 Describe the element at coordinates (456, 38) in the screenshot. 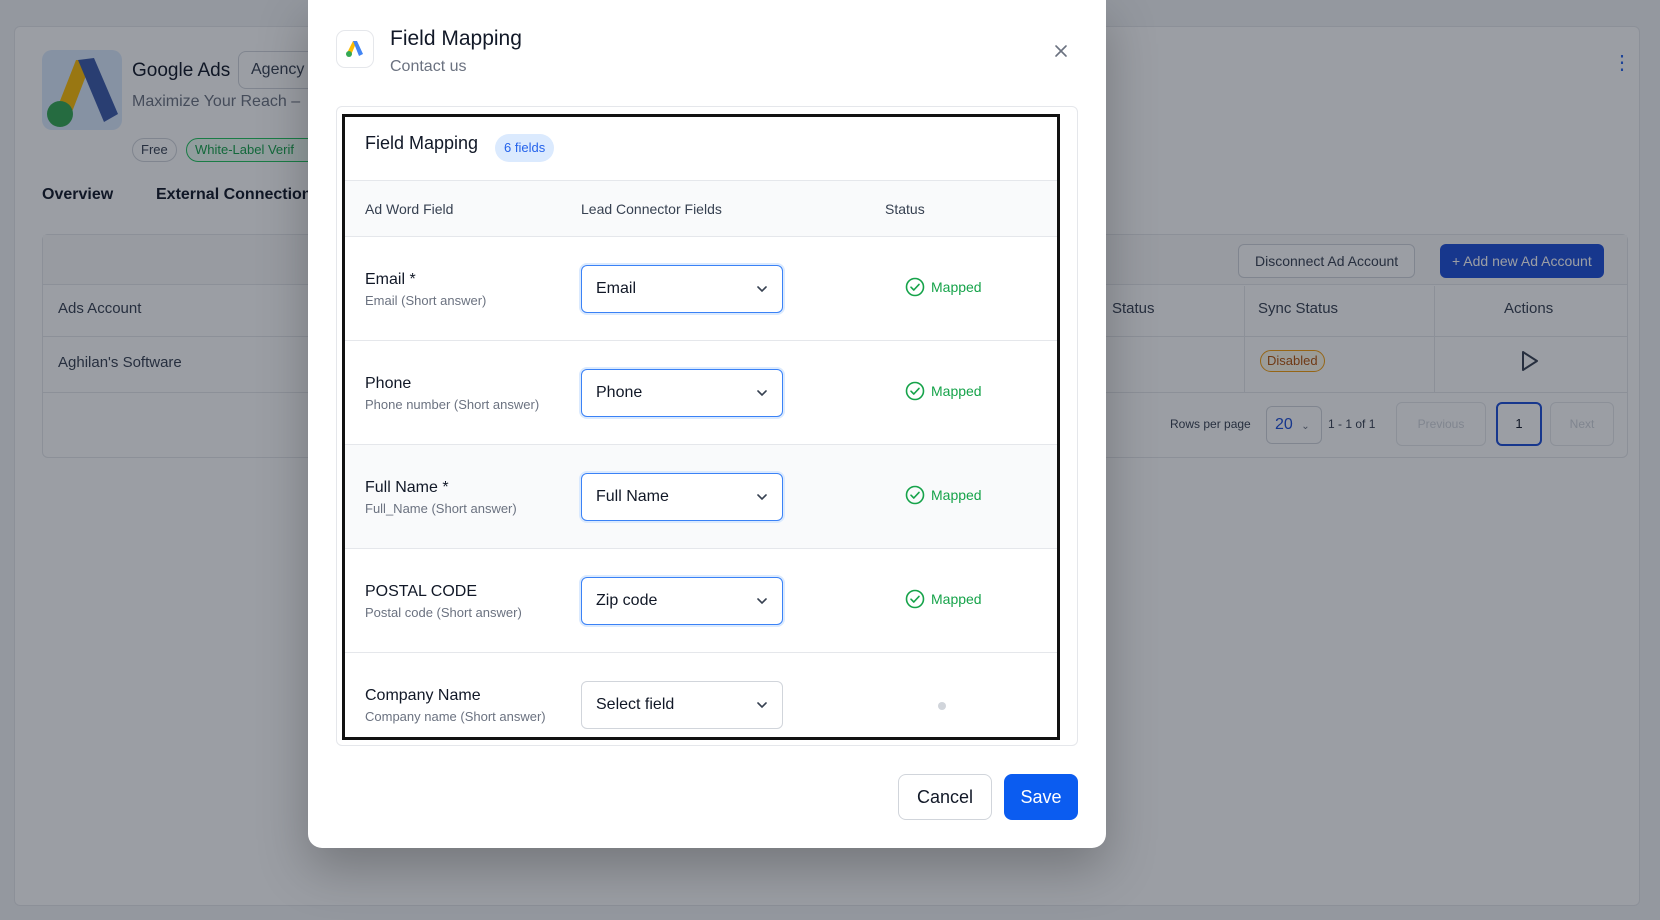

I see `modal-title: Field Mapping` at that location.